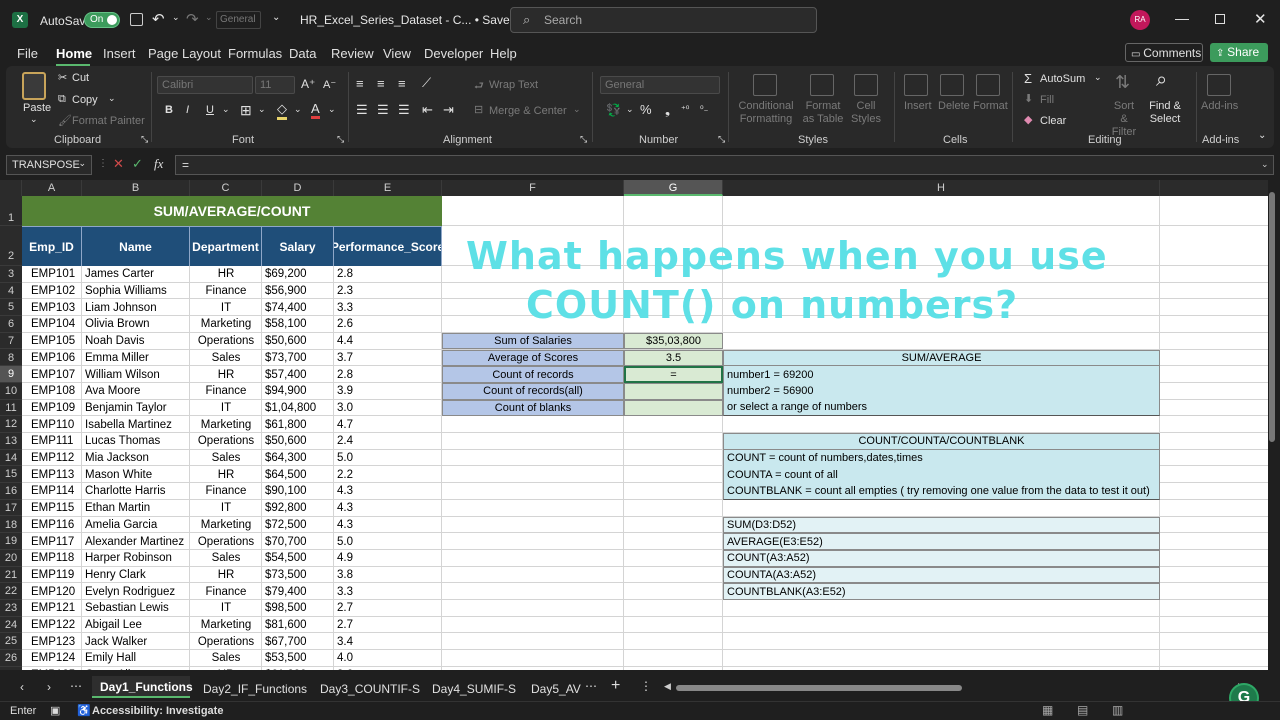 The height and width of the screenshot is (720, 1280). What do you see at coordinates (721, 139) in the screenshot?
I see `number-launcher-icon: ⤡` at bounding box center [721, 139].